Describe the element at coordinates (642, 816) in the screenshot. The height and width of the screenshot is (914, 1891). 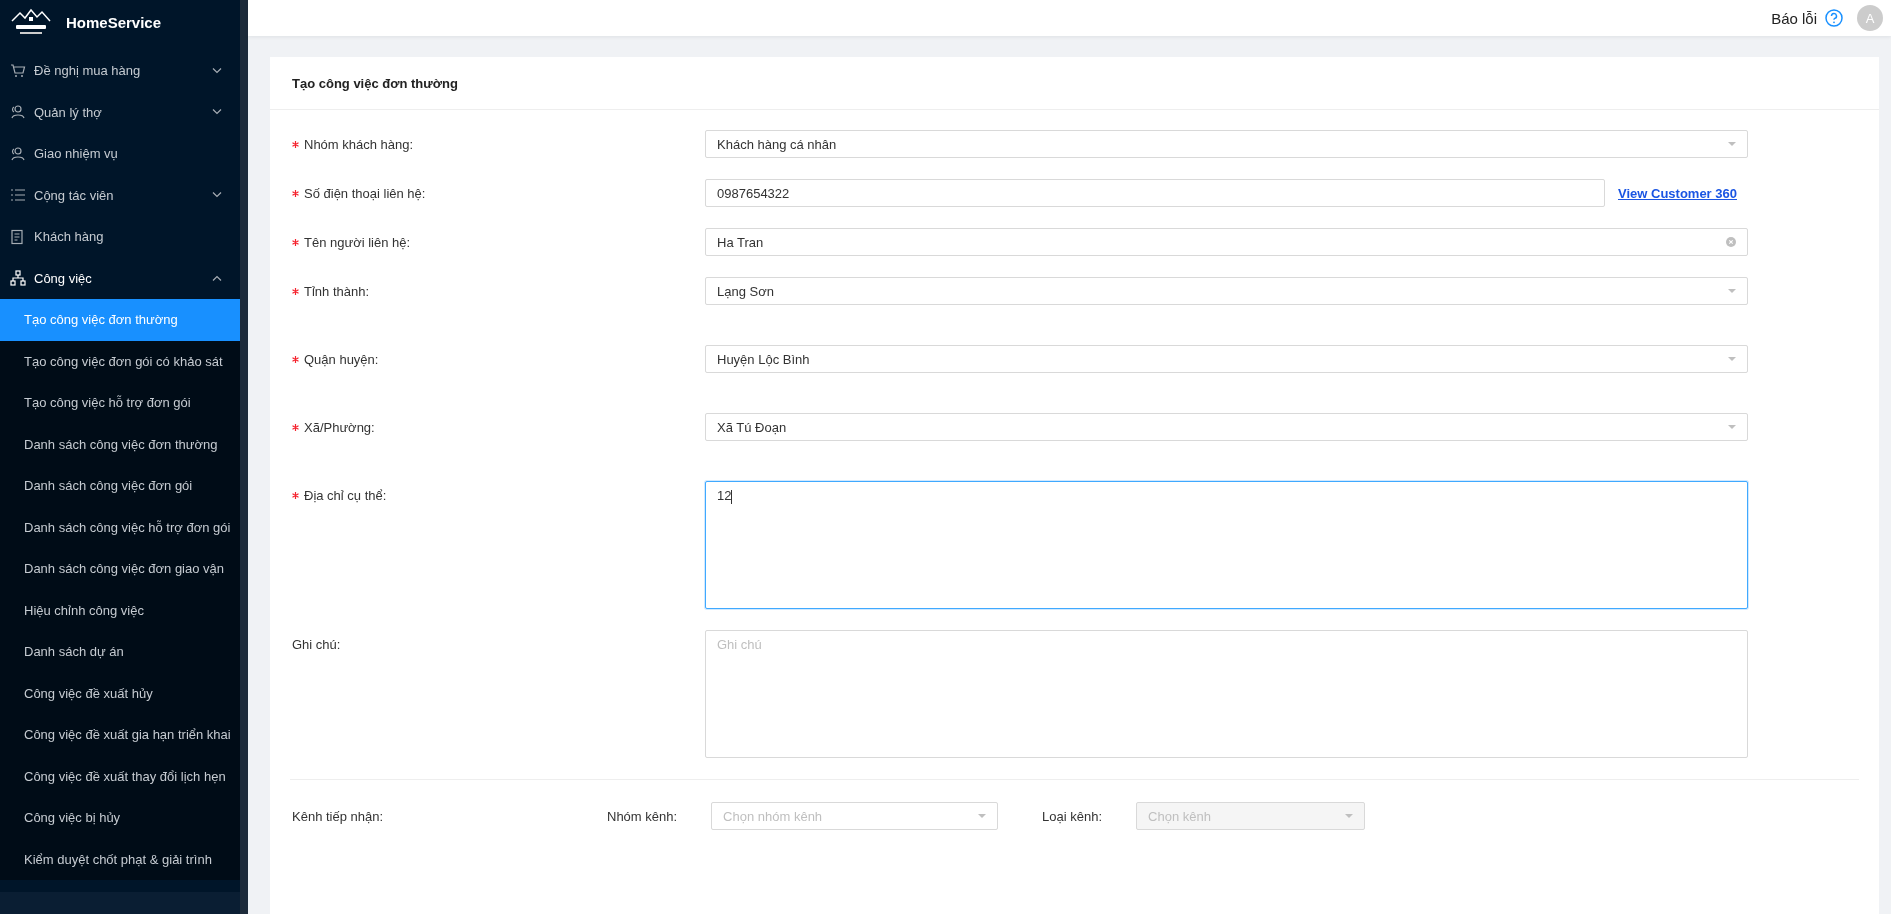
I see `field-label: Nhóm kênh:` at that location.